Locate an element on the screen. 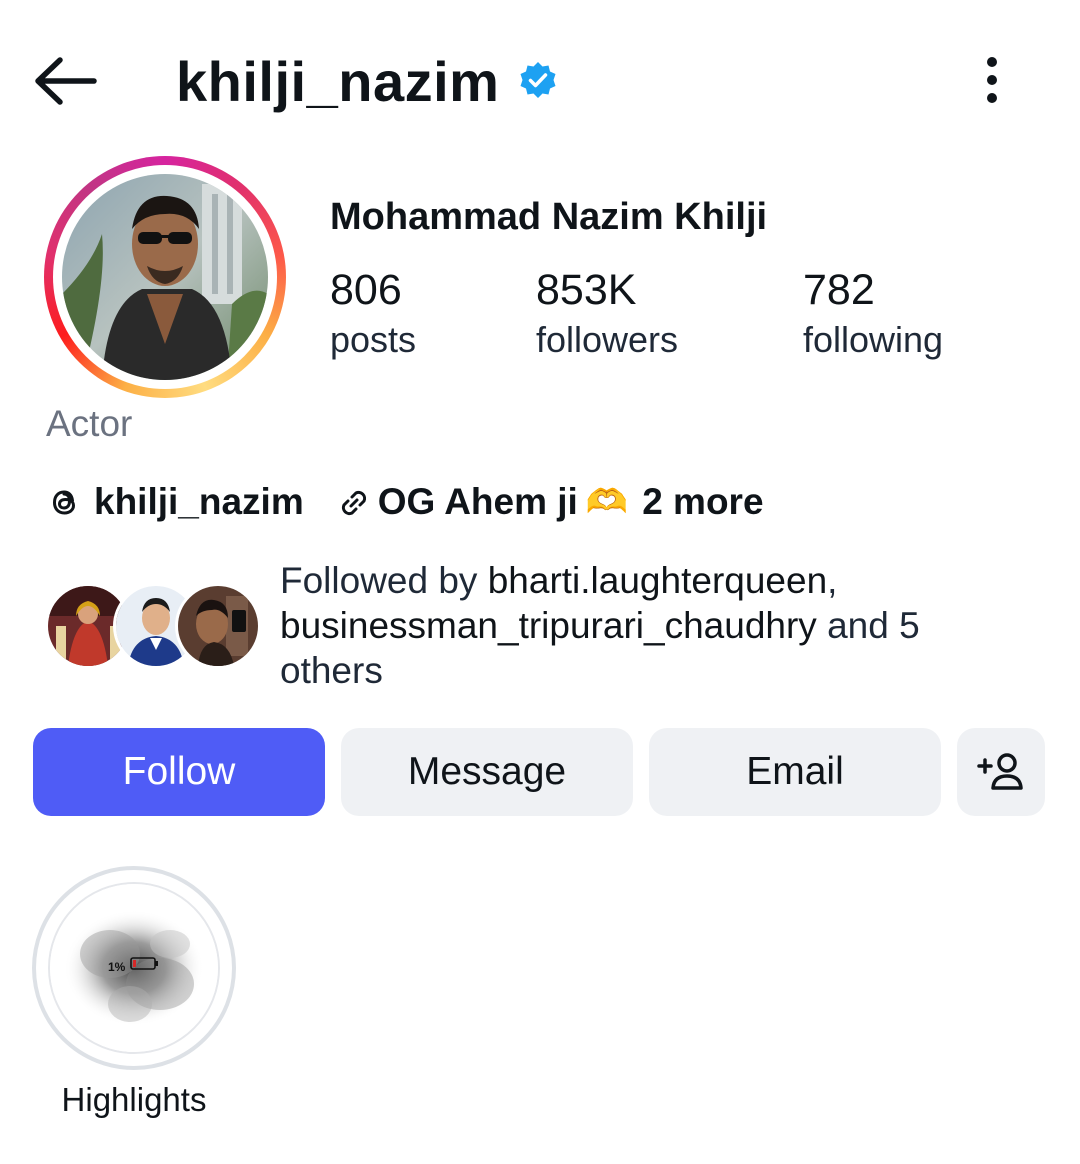 The image size is (1080, 1164). more-links-button: 2 more is located at coordinates (702, 502).